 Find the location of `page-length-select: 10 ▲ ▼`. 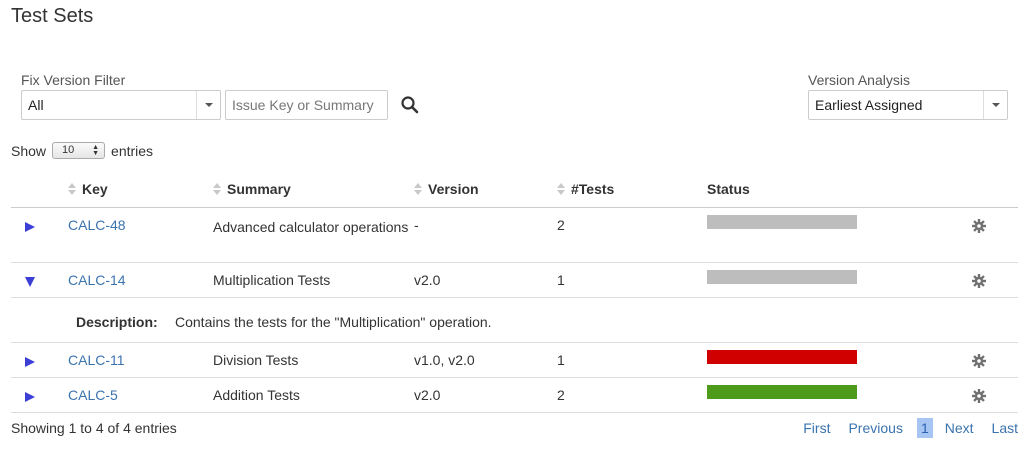

page-length-select: 10 ▲ ▼ is located at coordinates (79, 150).